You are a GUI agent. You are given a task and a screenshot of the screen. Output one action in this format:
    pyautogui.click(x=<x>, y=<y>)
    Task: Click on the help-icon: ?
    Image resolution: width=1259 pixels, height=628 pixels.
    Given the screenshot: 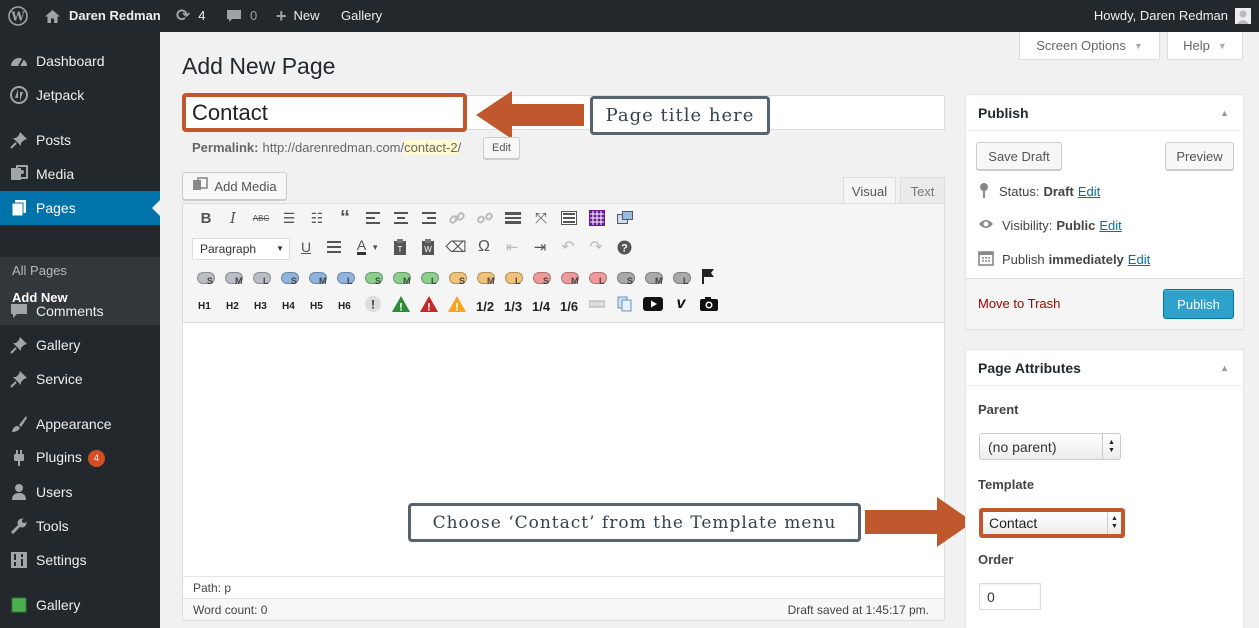 What is the action you would take?
    pyautogui.click(x=624, y=247)
    